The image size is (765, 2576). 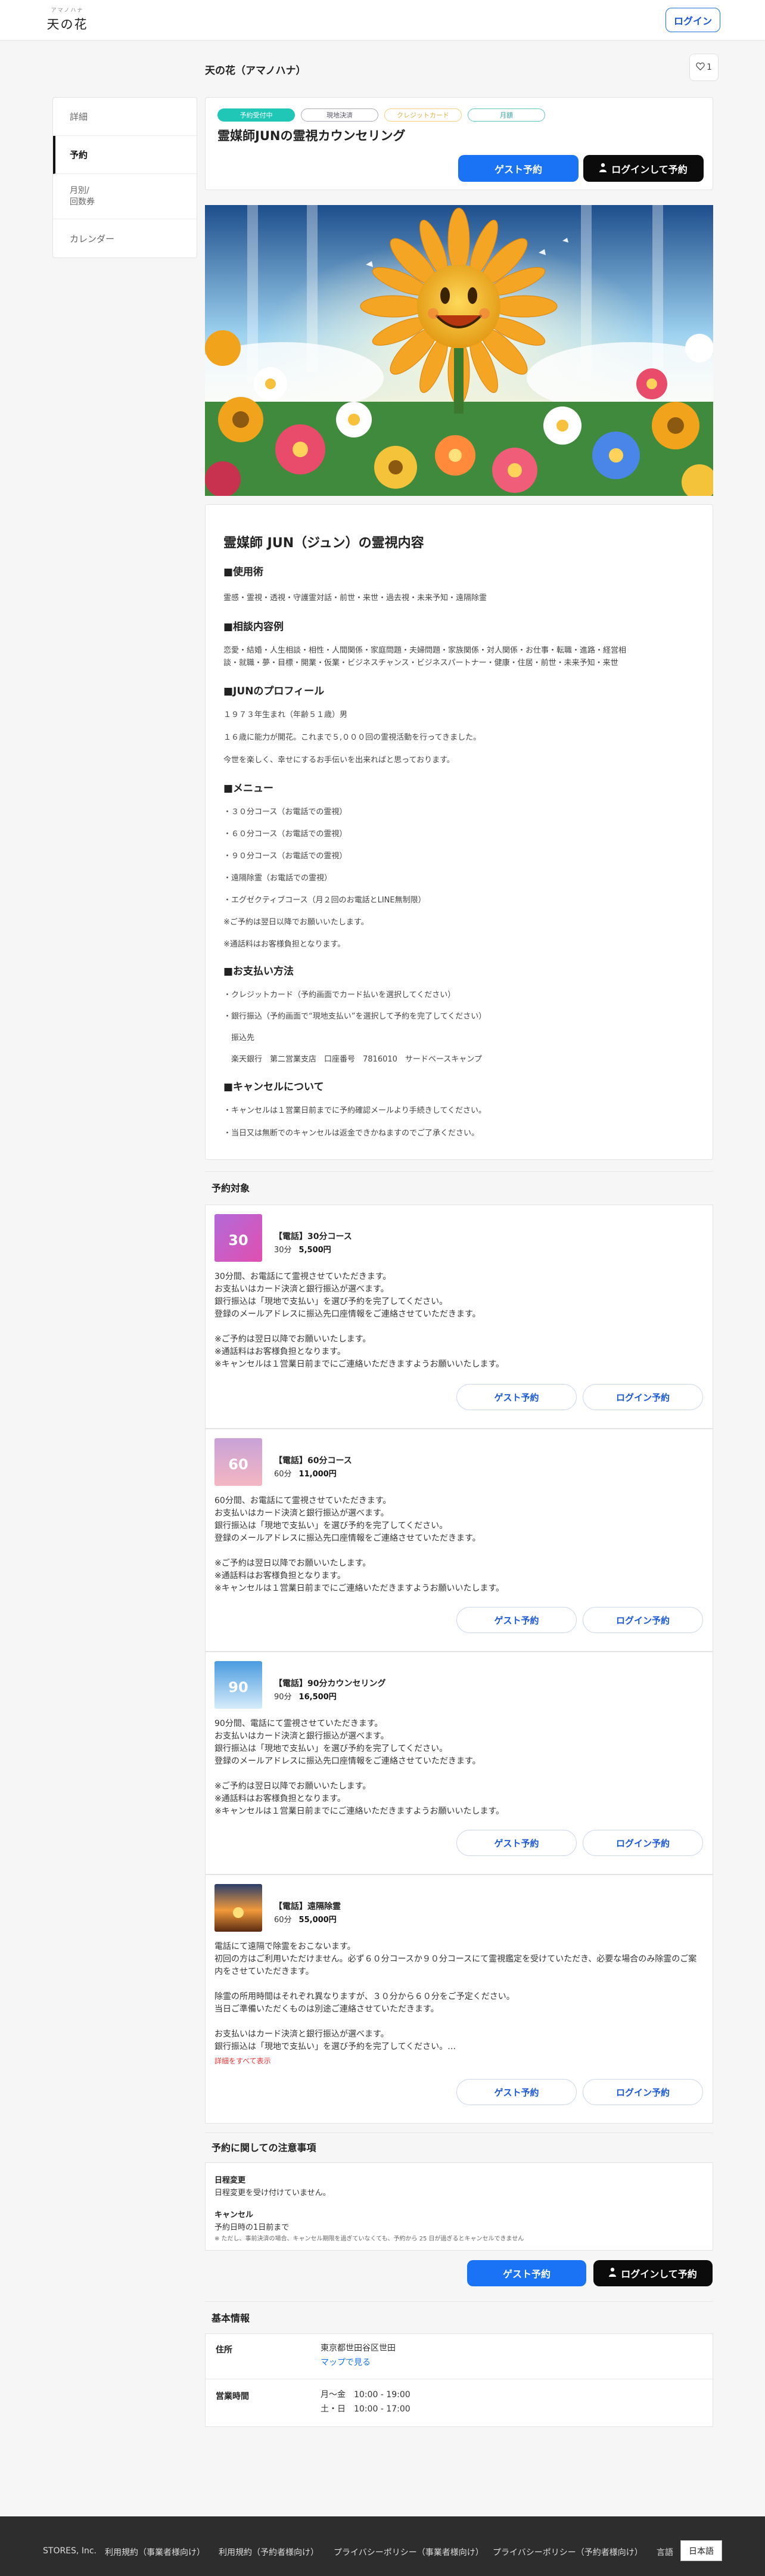 I want to click on cancel-line-1: ・キャンセルは１営業日前までに予約確認メールより手続きしてください。, so click(x=354, y=1110).